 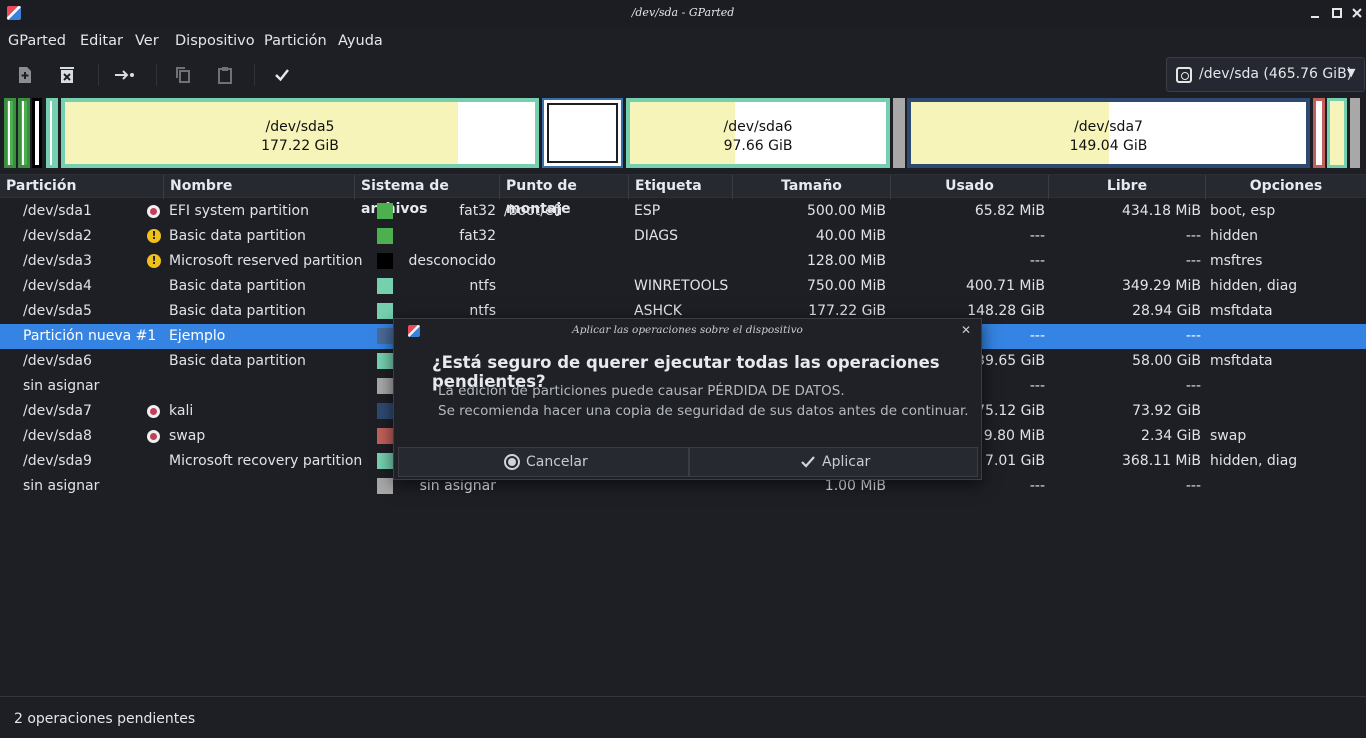 I want to click on size-cell: 1.00 MiB, so click(x=855, y=486).